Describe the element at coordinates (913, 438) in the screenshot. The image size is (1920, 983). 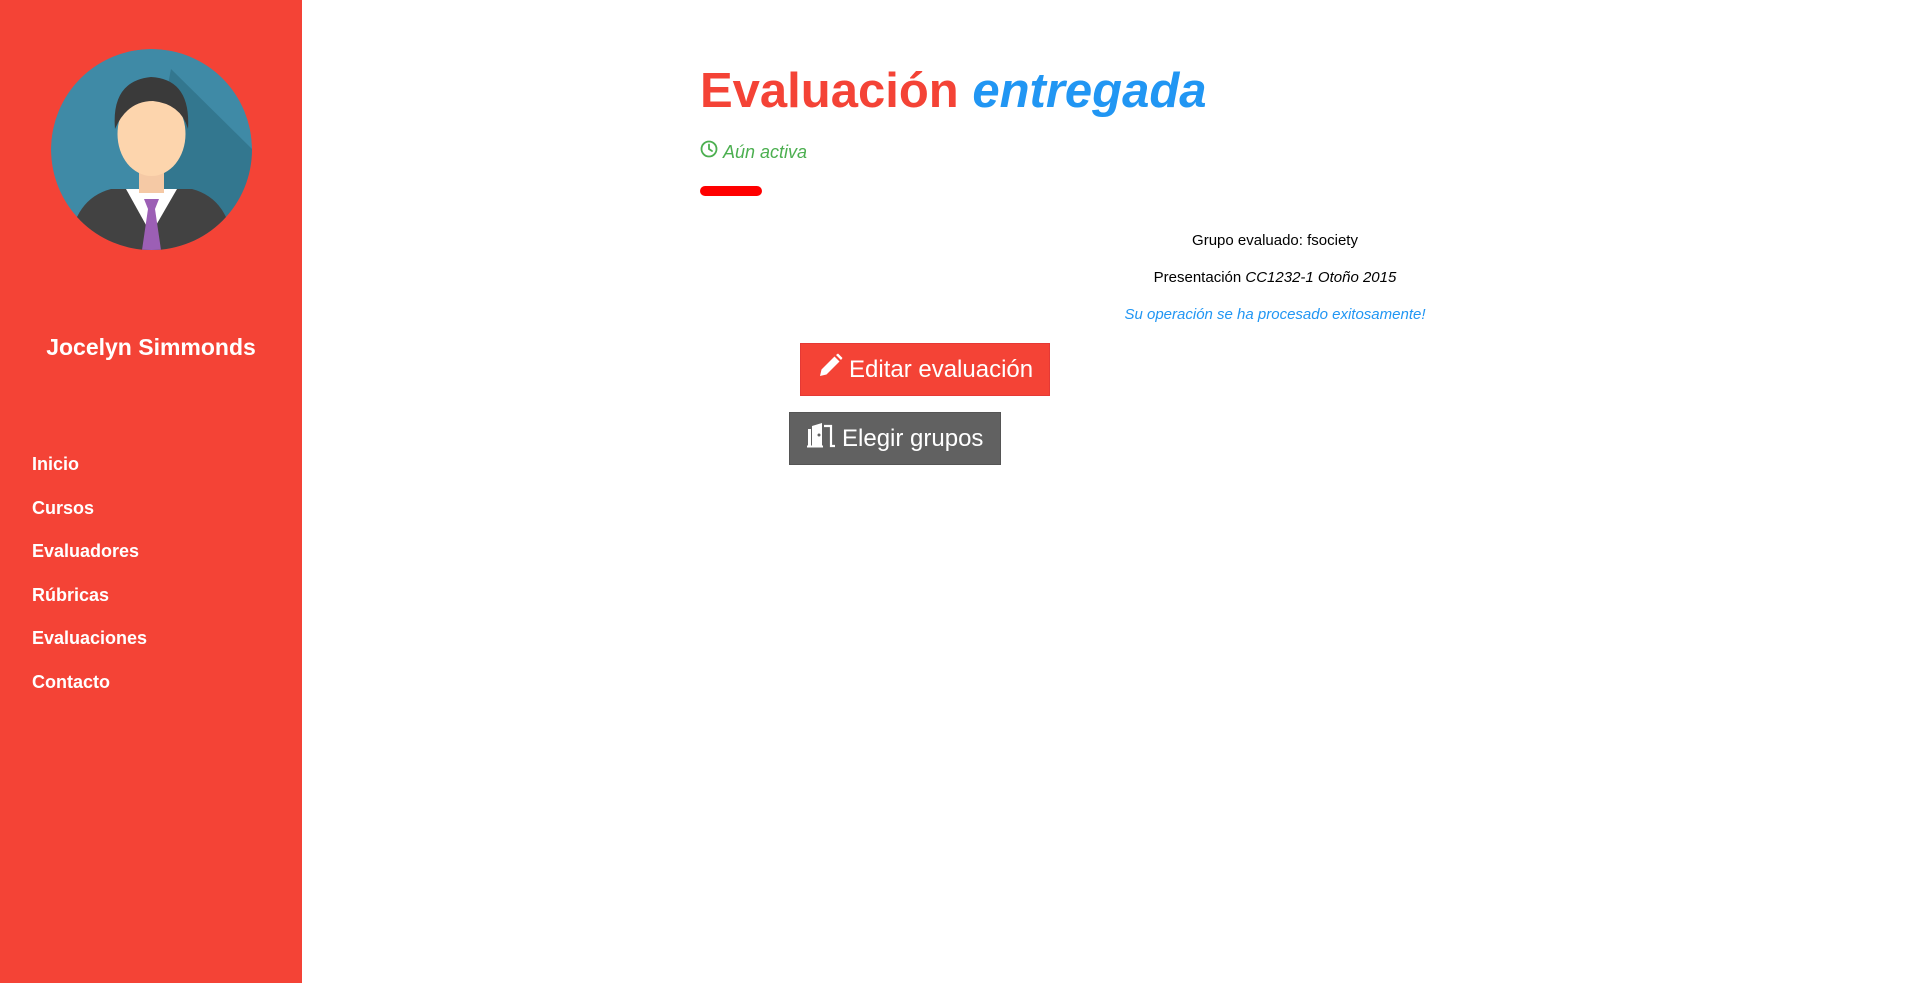
I see `choose-groups-label: Elegir grupos` at that location.